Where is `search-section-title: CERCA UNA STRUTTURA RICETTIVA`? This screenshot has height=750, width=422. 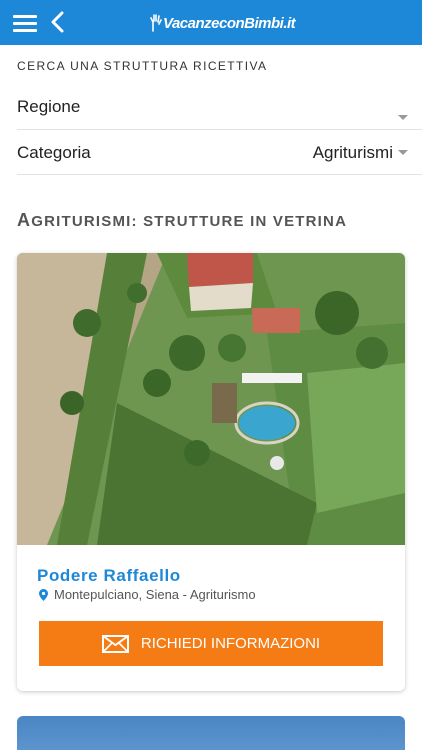 search-section-title: CERCA UNA STRUTTURA RICETTIVA is located at coordinates (142, 66).